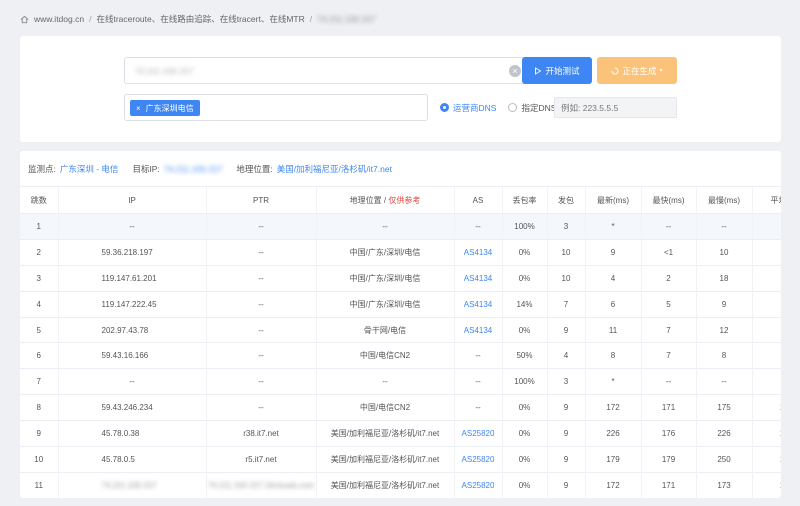  What do you see at coordinates (515, 71) in the screenshot?
I see `clear-icon: ×` at bounding box center [515, 71].